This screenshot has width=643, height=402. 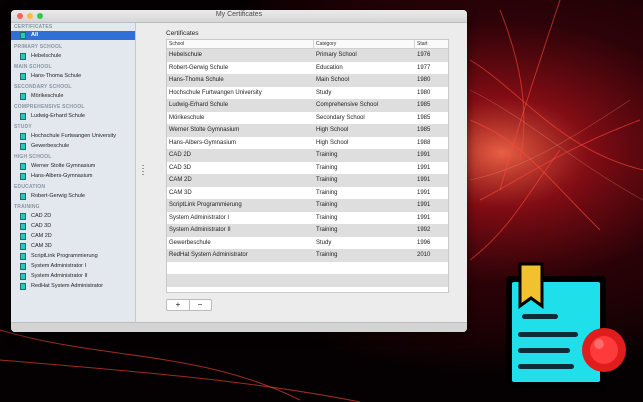 What do you see at coordinates (73, 246) in the screenshot?
I see `sidebar-item-cam-3d: CAM 3D` at bounding box center [73, 246].